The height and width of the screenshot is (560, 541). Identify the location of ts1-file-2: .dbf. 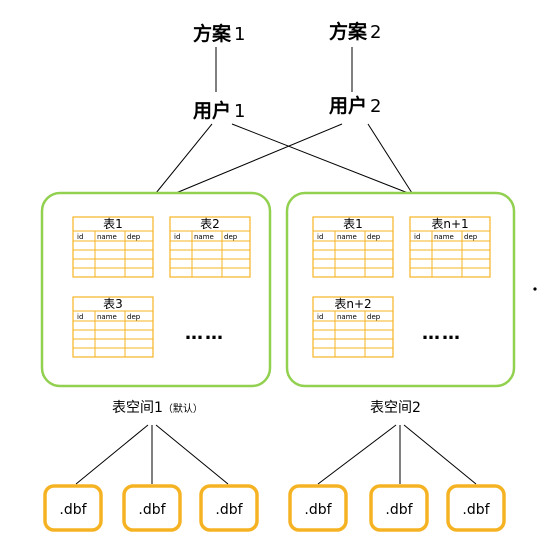
(152, 508).